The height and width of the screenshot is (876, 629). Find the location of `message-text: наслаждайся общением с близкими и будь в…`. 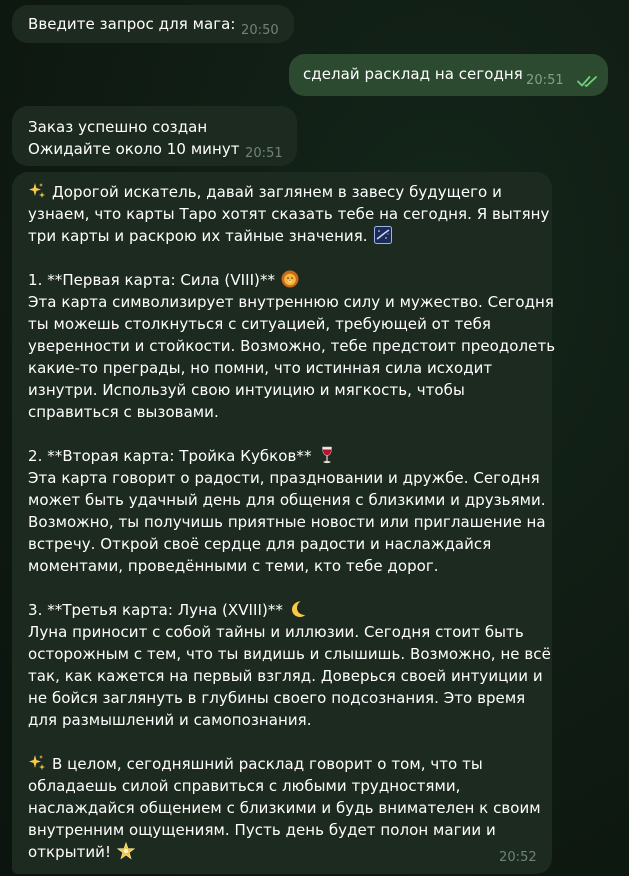

message-text: наслаждайся общением с близкими и будь в… is located at coordinates (284, 808).